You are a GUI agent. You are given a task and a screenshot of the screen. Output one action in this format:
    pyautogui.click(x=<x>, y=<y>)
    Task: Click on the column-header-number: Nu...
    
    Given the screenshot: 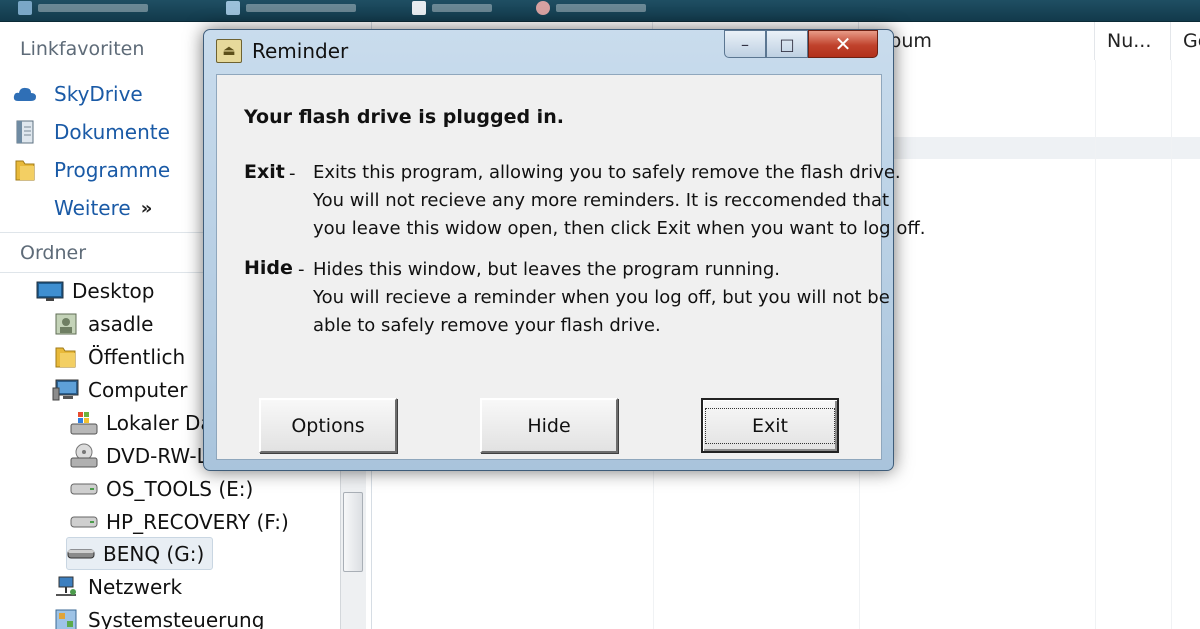 What is the action you would take?
    pyautogui.click(x=1133, y=41)
    